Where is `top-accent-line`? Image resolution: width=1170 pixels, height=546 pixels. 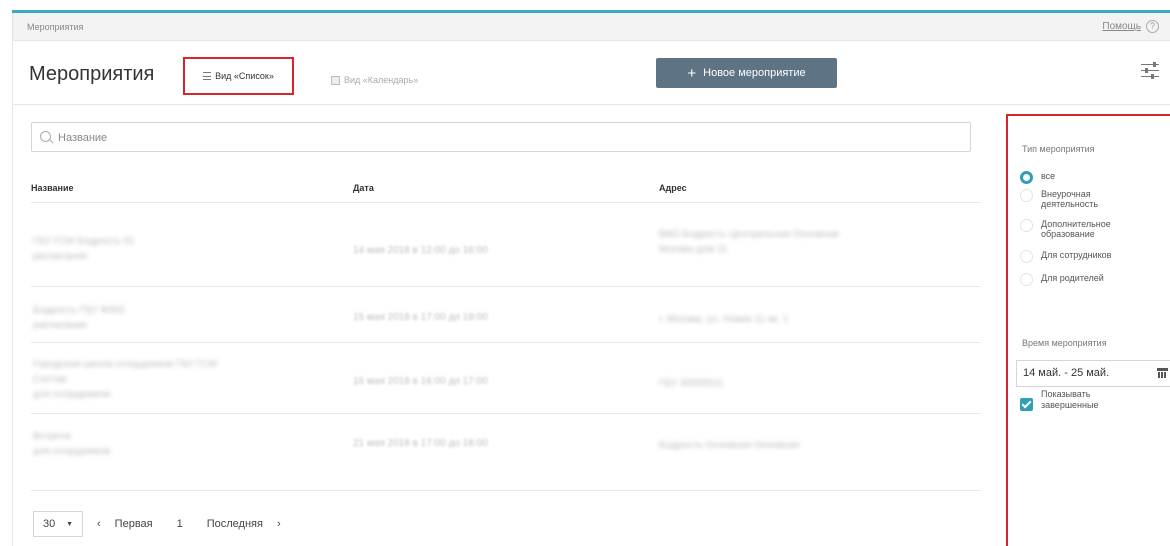 top-accent-line is located at coordinates (585, 7).